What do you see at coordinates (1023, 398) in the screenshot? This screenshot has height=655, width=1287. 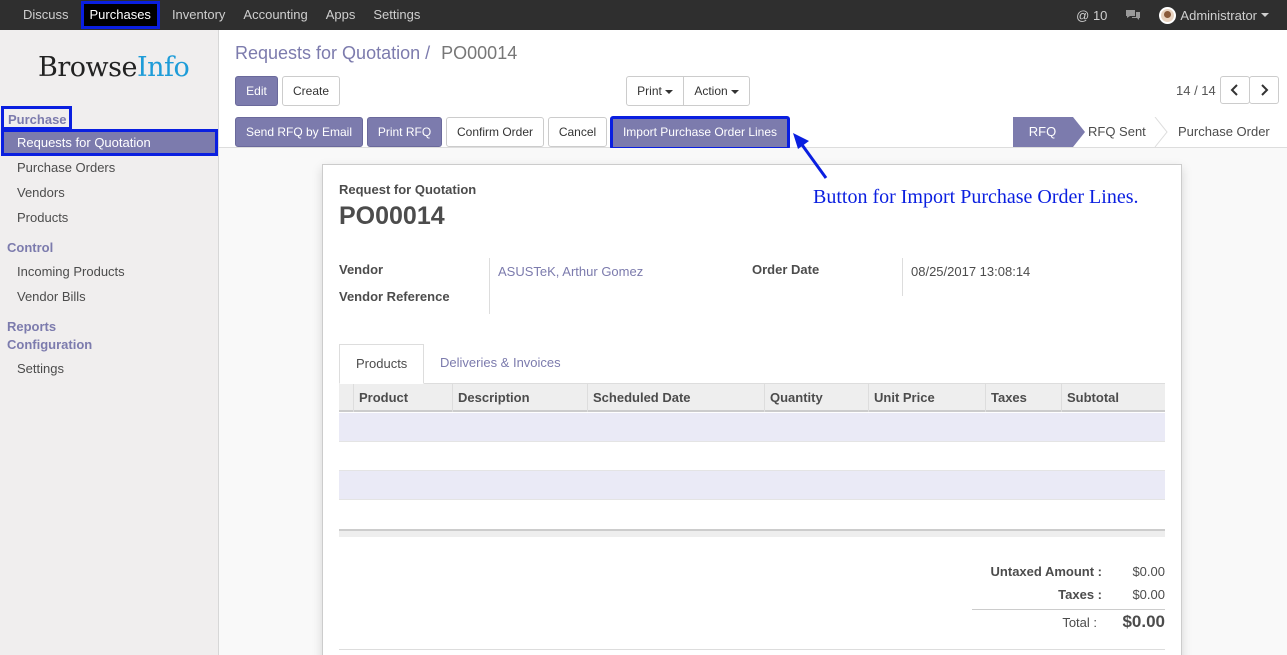 I see `column-taxes: Taxes` at bounding box center [1023, 398].